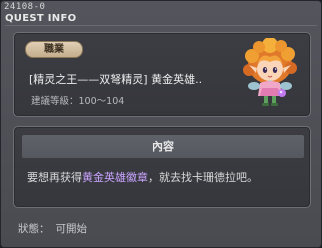 This screenshot has height=248, width=322. I want to click on content-text-after: ，就去找卡珊德拉吧。, so click(203, 177).